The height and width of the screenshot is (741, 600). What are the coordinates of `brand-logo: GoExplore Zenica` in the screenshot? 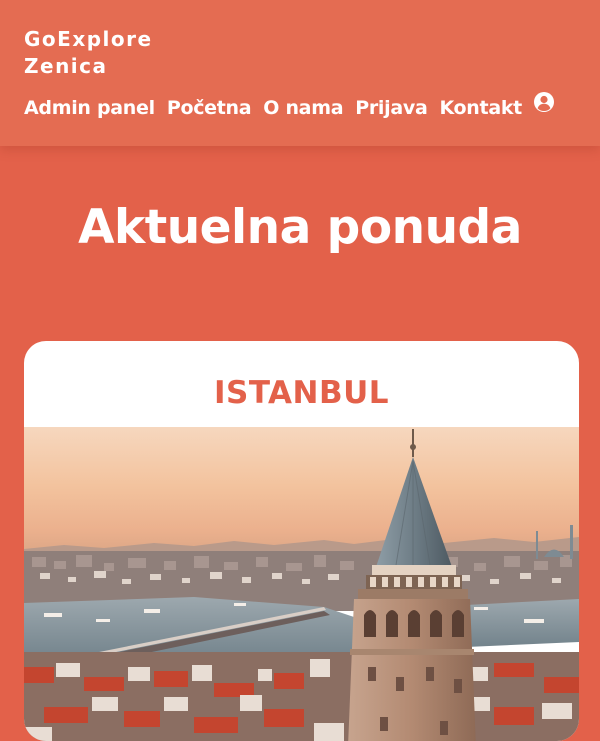 It's located at (124, 53).